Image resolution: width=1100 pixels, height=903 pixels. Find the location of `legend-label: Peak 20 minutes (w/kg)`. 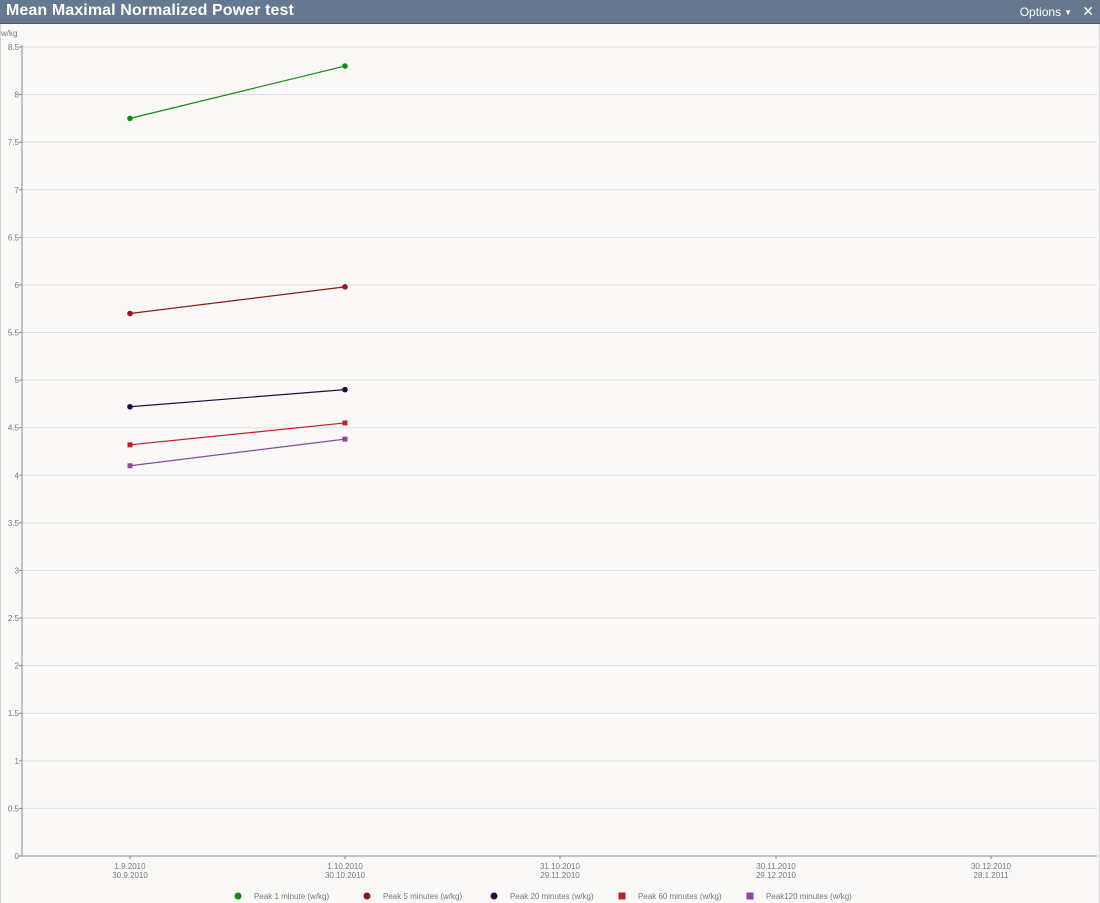

legend-label: Peak 20 minutes (w/kg) is located at coordinates (552, 896).